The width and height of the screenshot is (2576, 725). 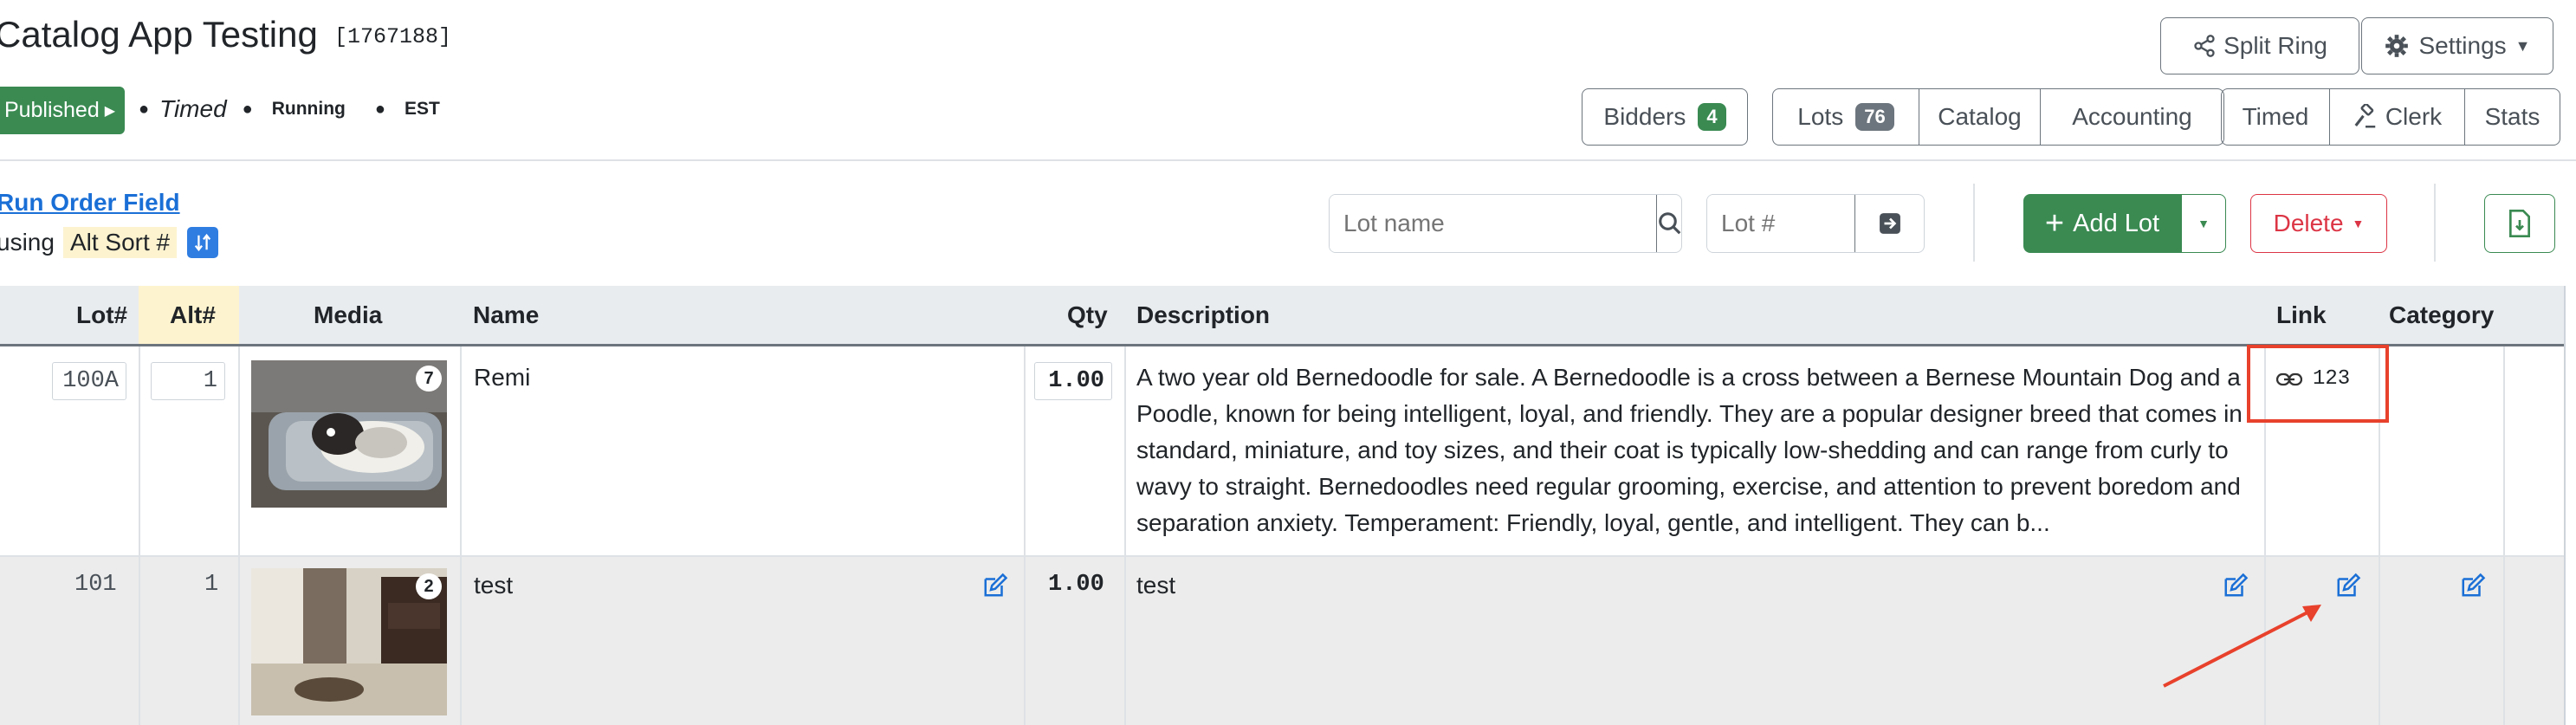 What do you see at coordinates (995, 586) in the screenshot?
I see `edit-name-icon` at bounding box center [995, 586].